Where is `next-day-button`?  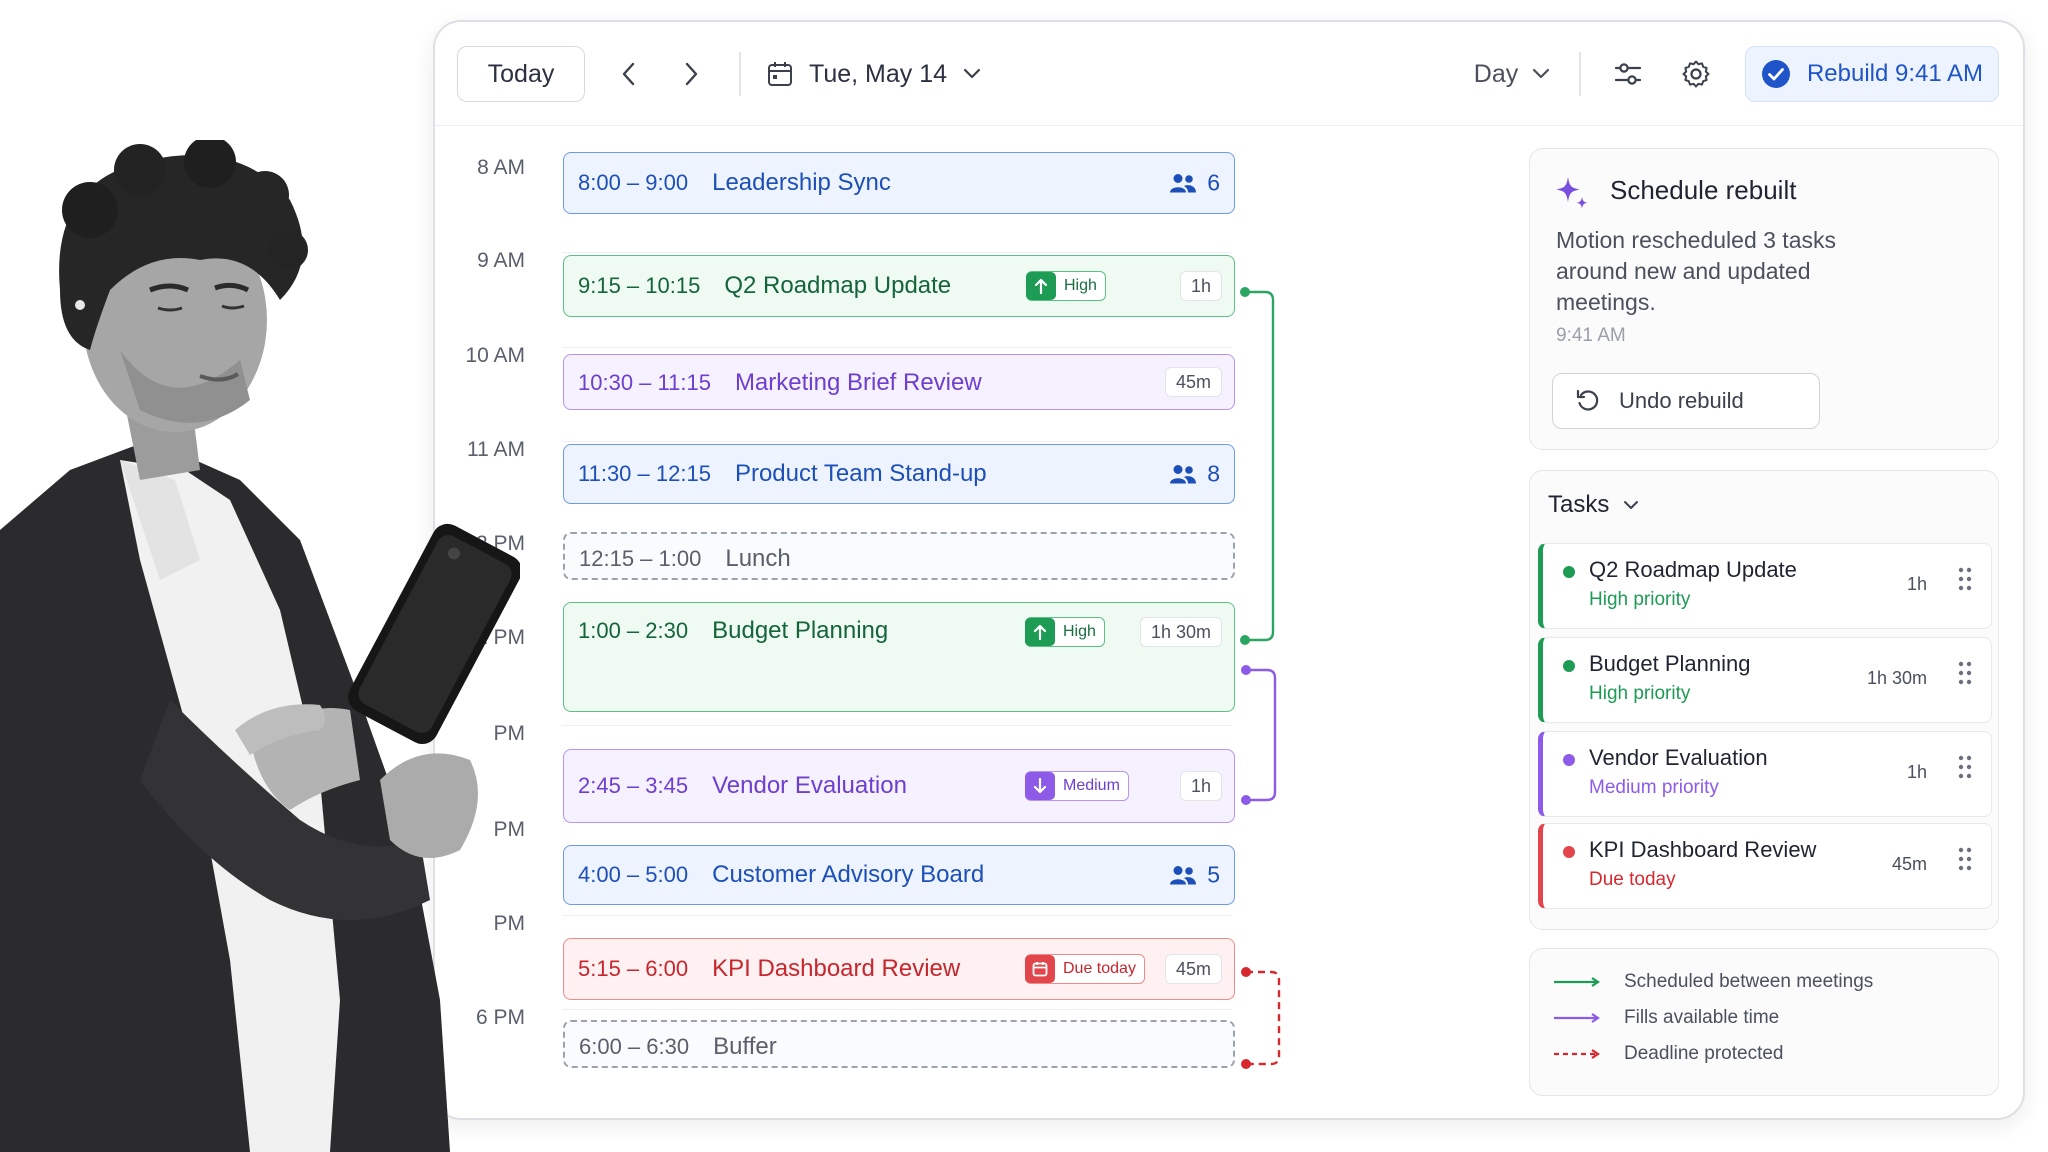 next-day-button is located at coordinates (691, 74).